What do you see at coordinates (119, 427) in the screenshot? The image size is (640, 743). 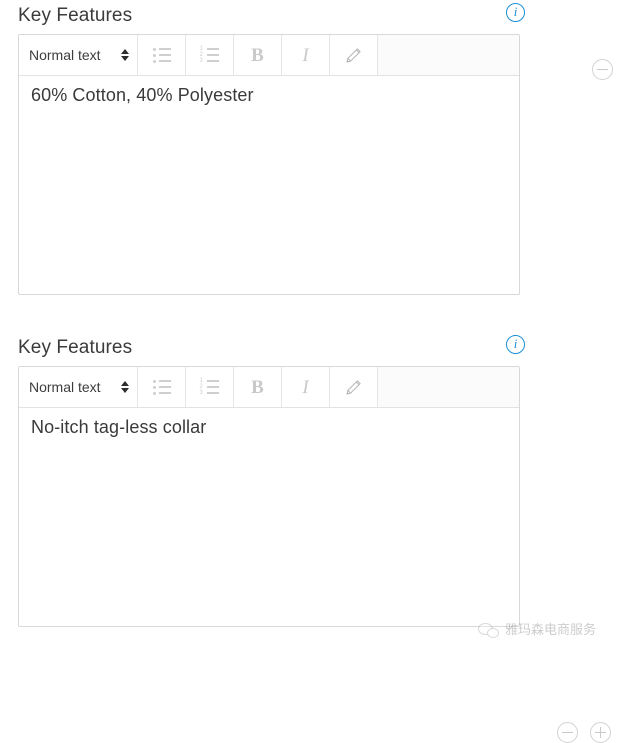 I see `editor-text: No-itch tag-less collar` at bounding box center [119, 427].